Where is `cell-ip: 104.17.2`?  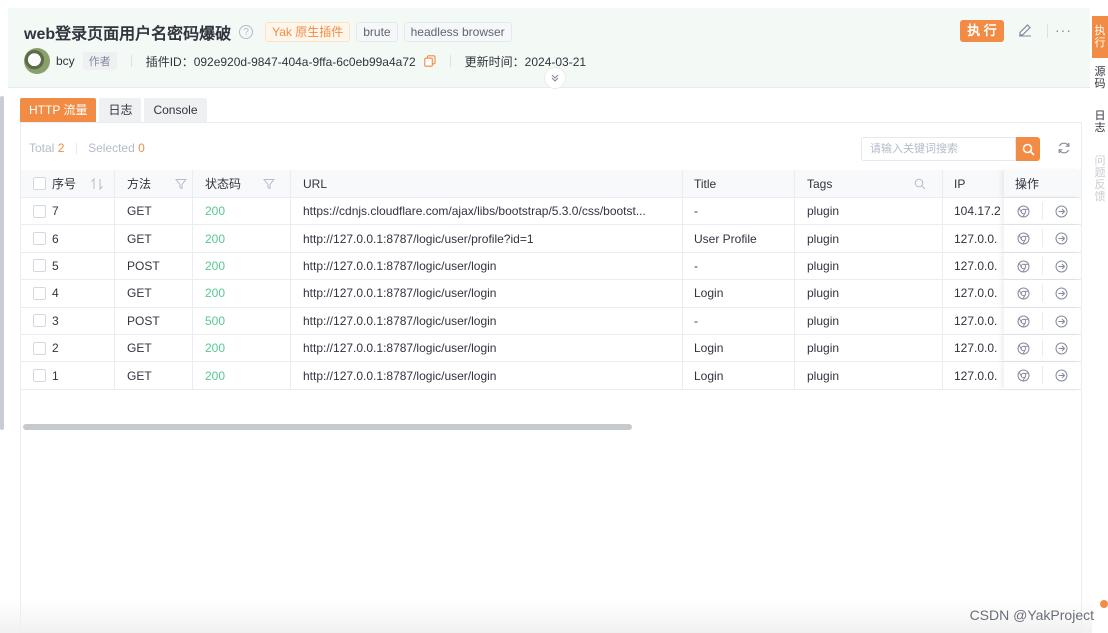
cell-ip: 104.17.2 is located at coordinates (977, 211).